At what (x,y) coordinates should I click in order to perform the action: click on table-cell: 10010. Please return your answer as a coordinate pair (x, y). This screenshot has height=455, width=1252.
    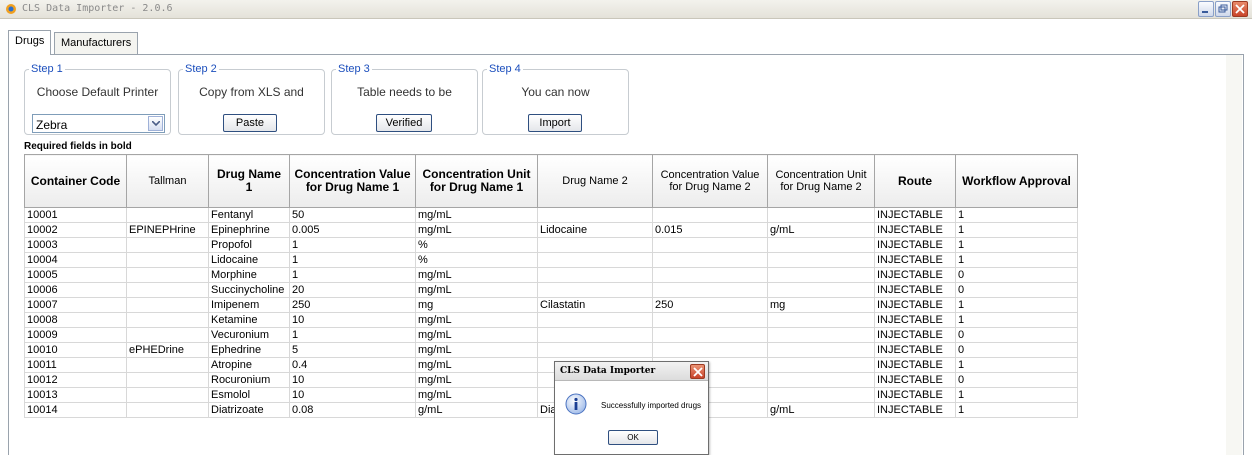
    Looking at the image, I should click on (75, 350).